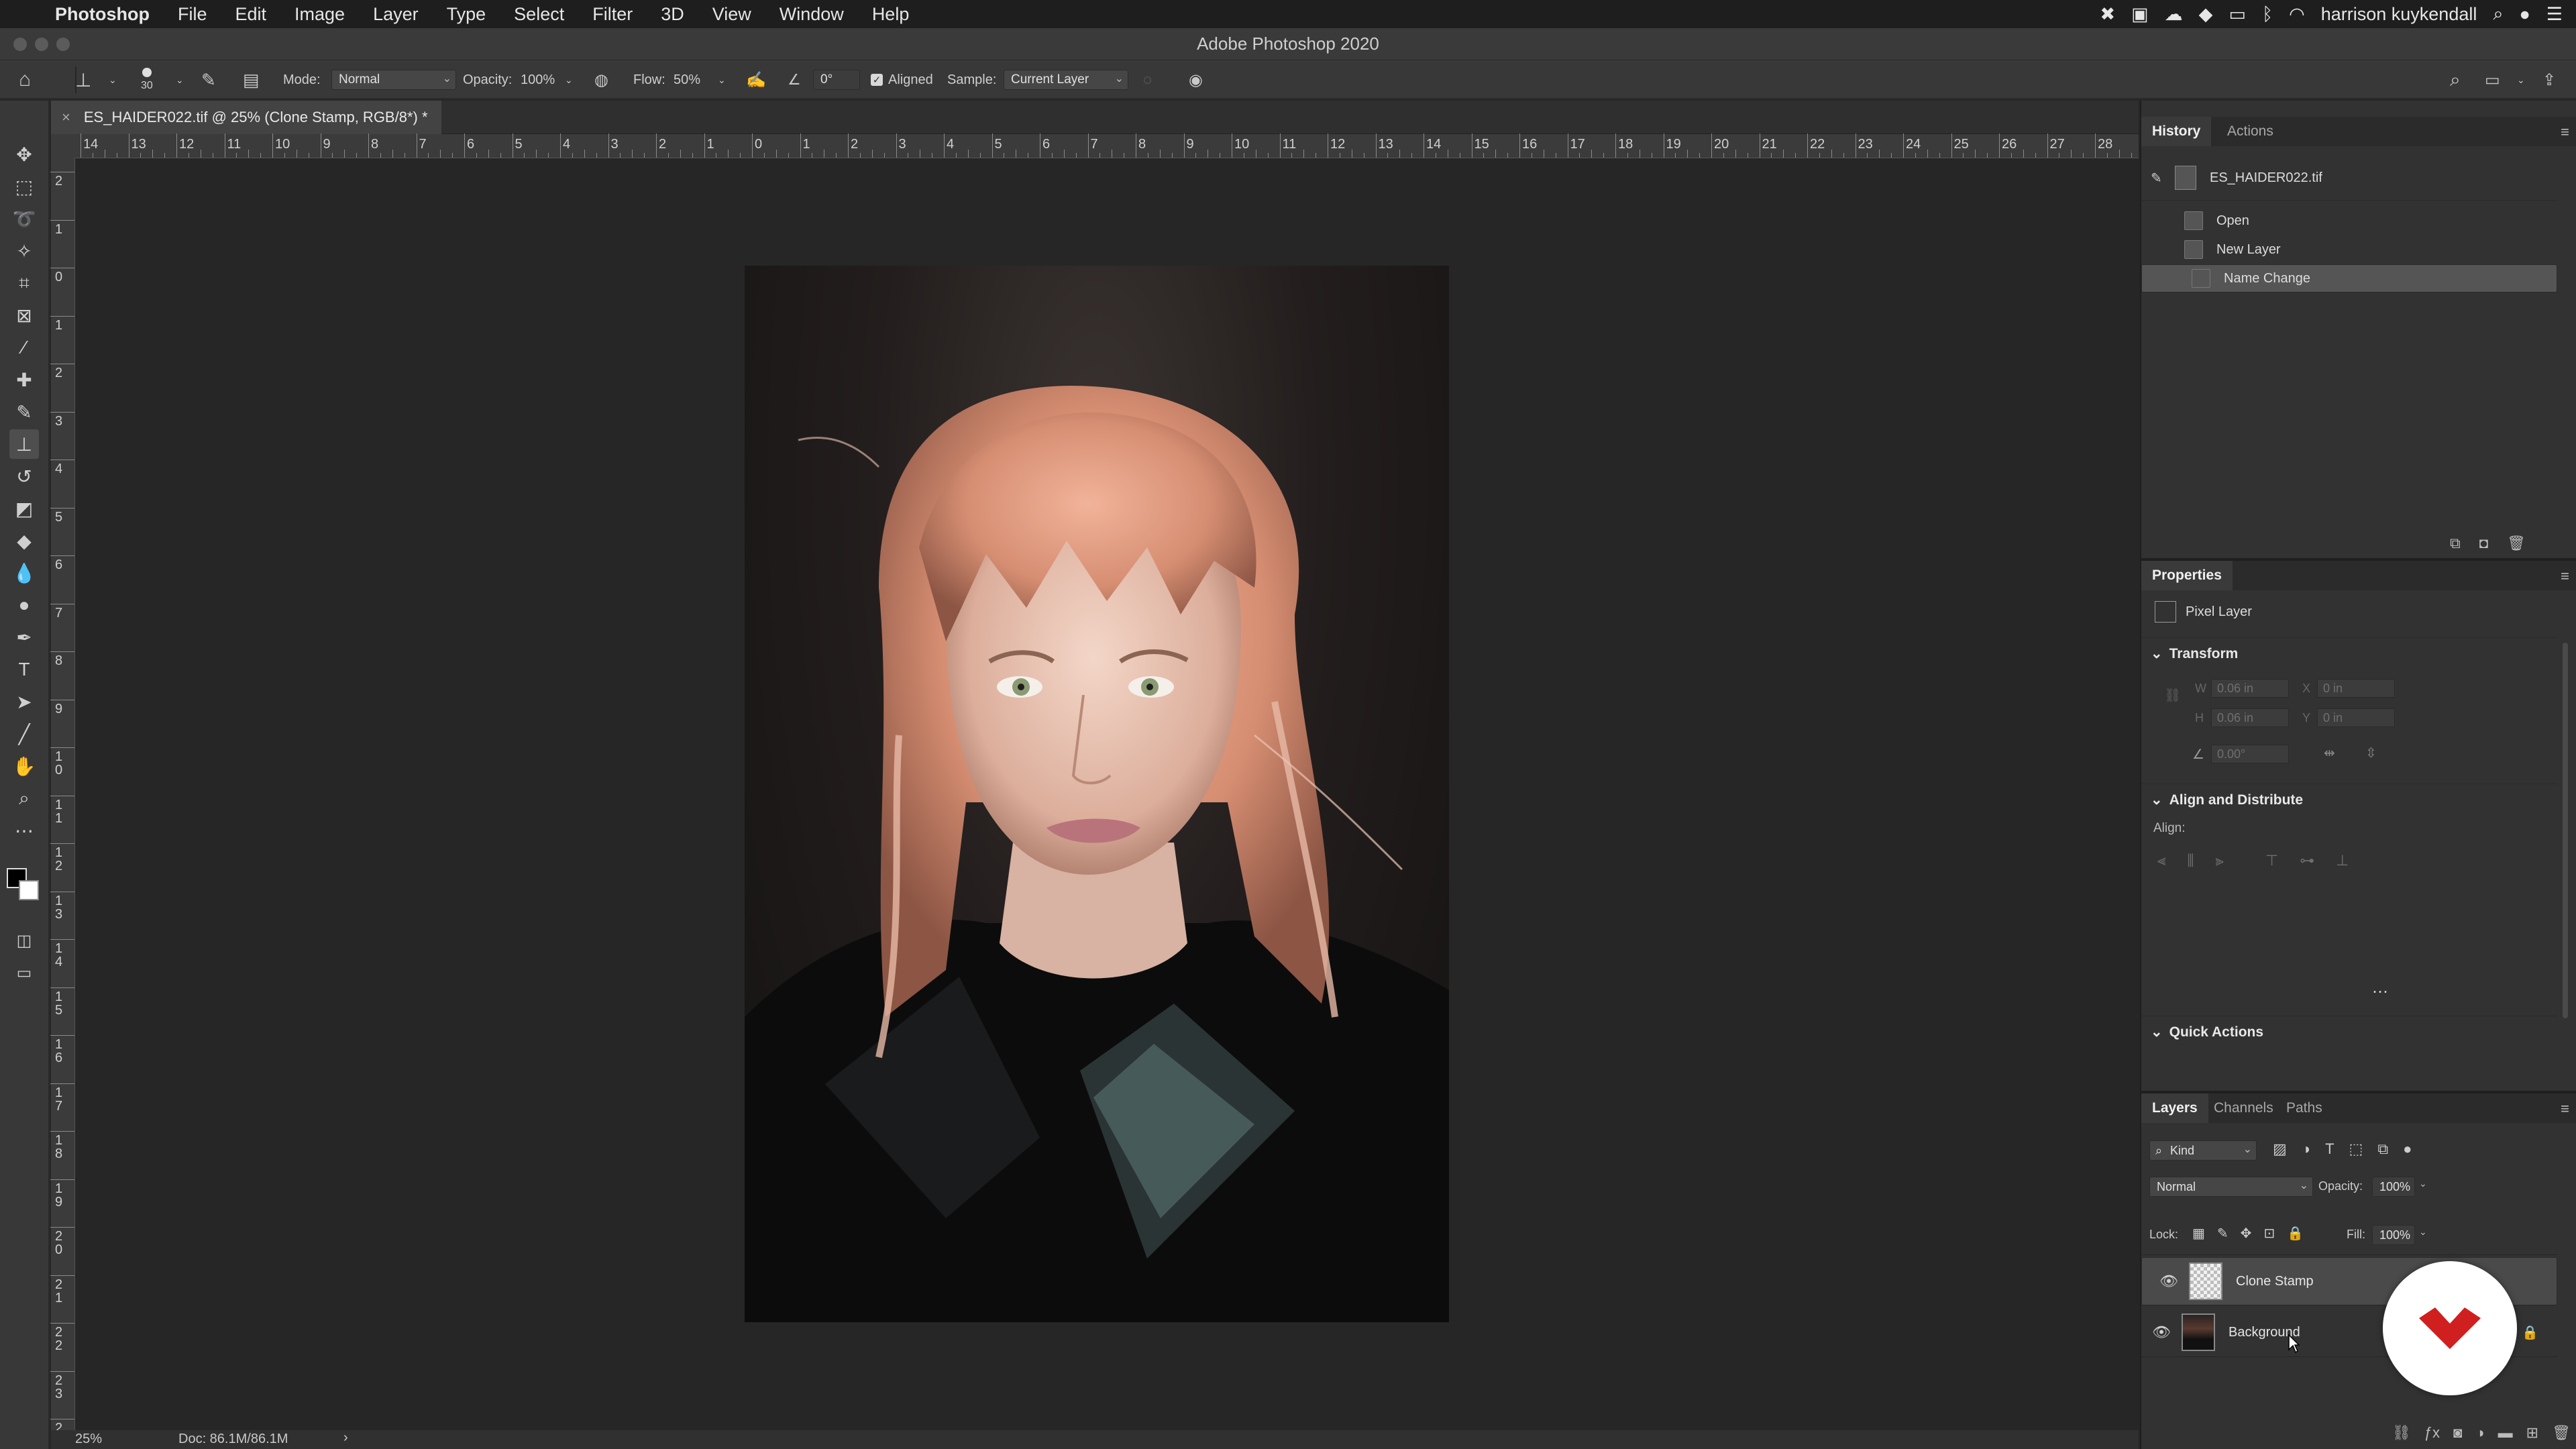 This screenshot has height=1449, width=2576. Describe the element at coordinates (2223, 1233) in the screenshot. I see `lock-image-icon: ✎` at that location.